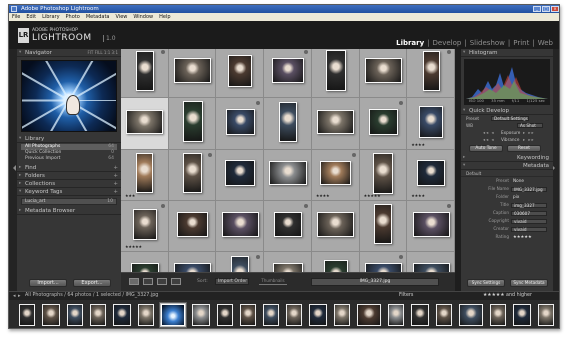 The height and width of the screenshot is (337, 568). What do you see at coordinates (529, 181) in the screenshot?
I see `metadata-preset-select: None` at bounding box center [529, 181].